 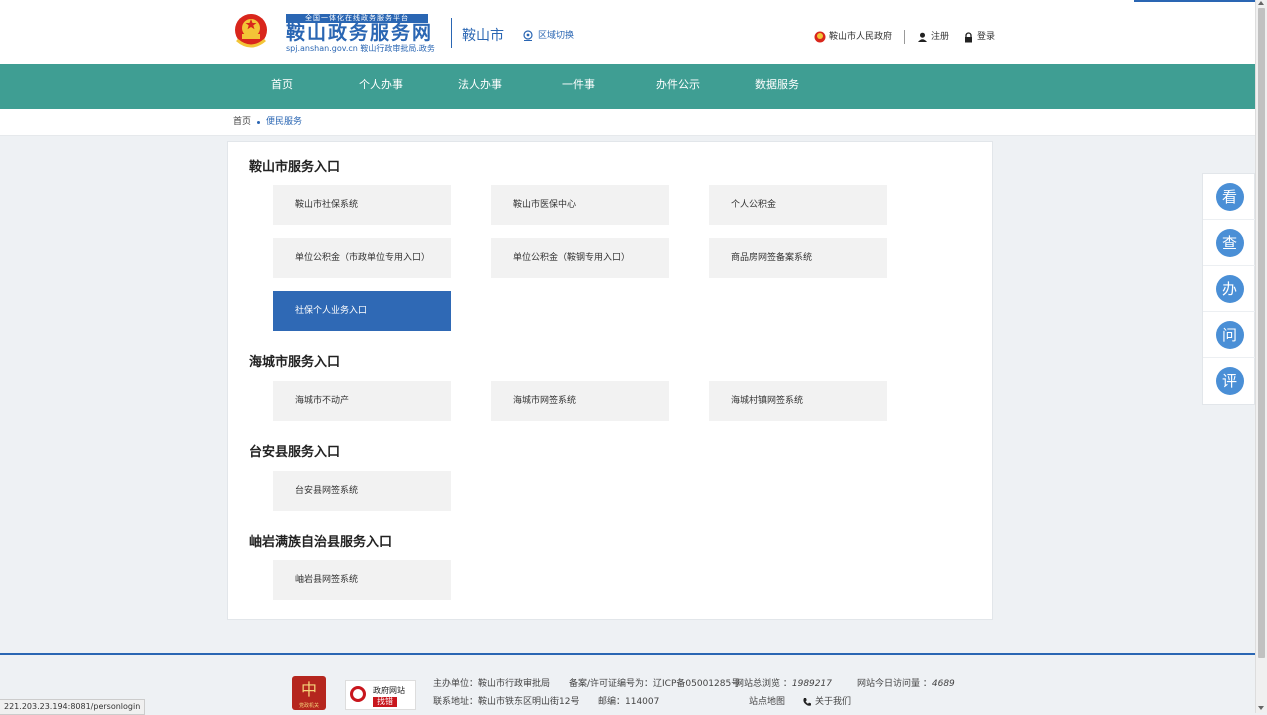 What do you see at coordinates (308, 689) in the screenshot?
I see `badge1-char: 中` at bounding box center [308, 689].